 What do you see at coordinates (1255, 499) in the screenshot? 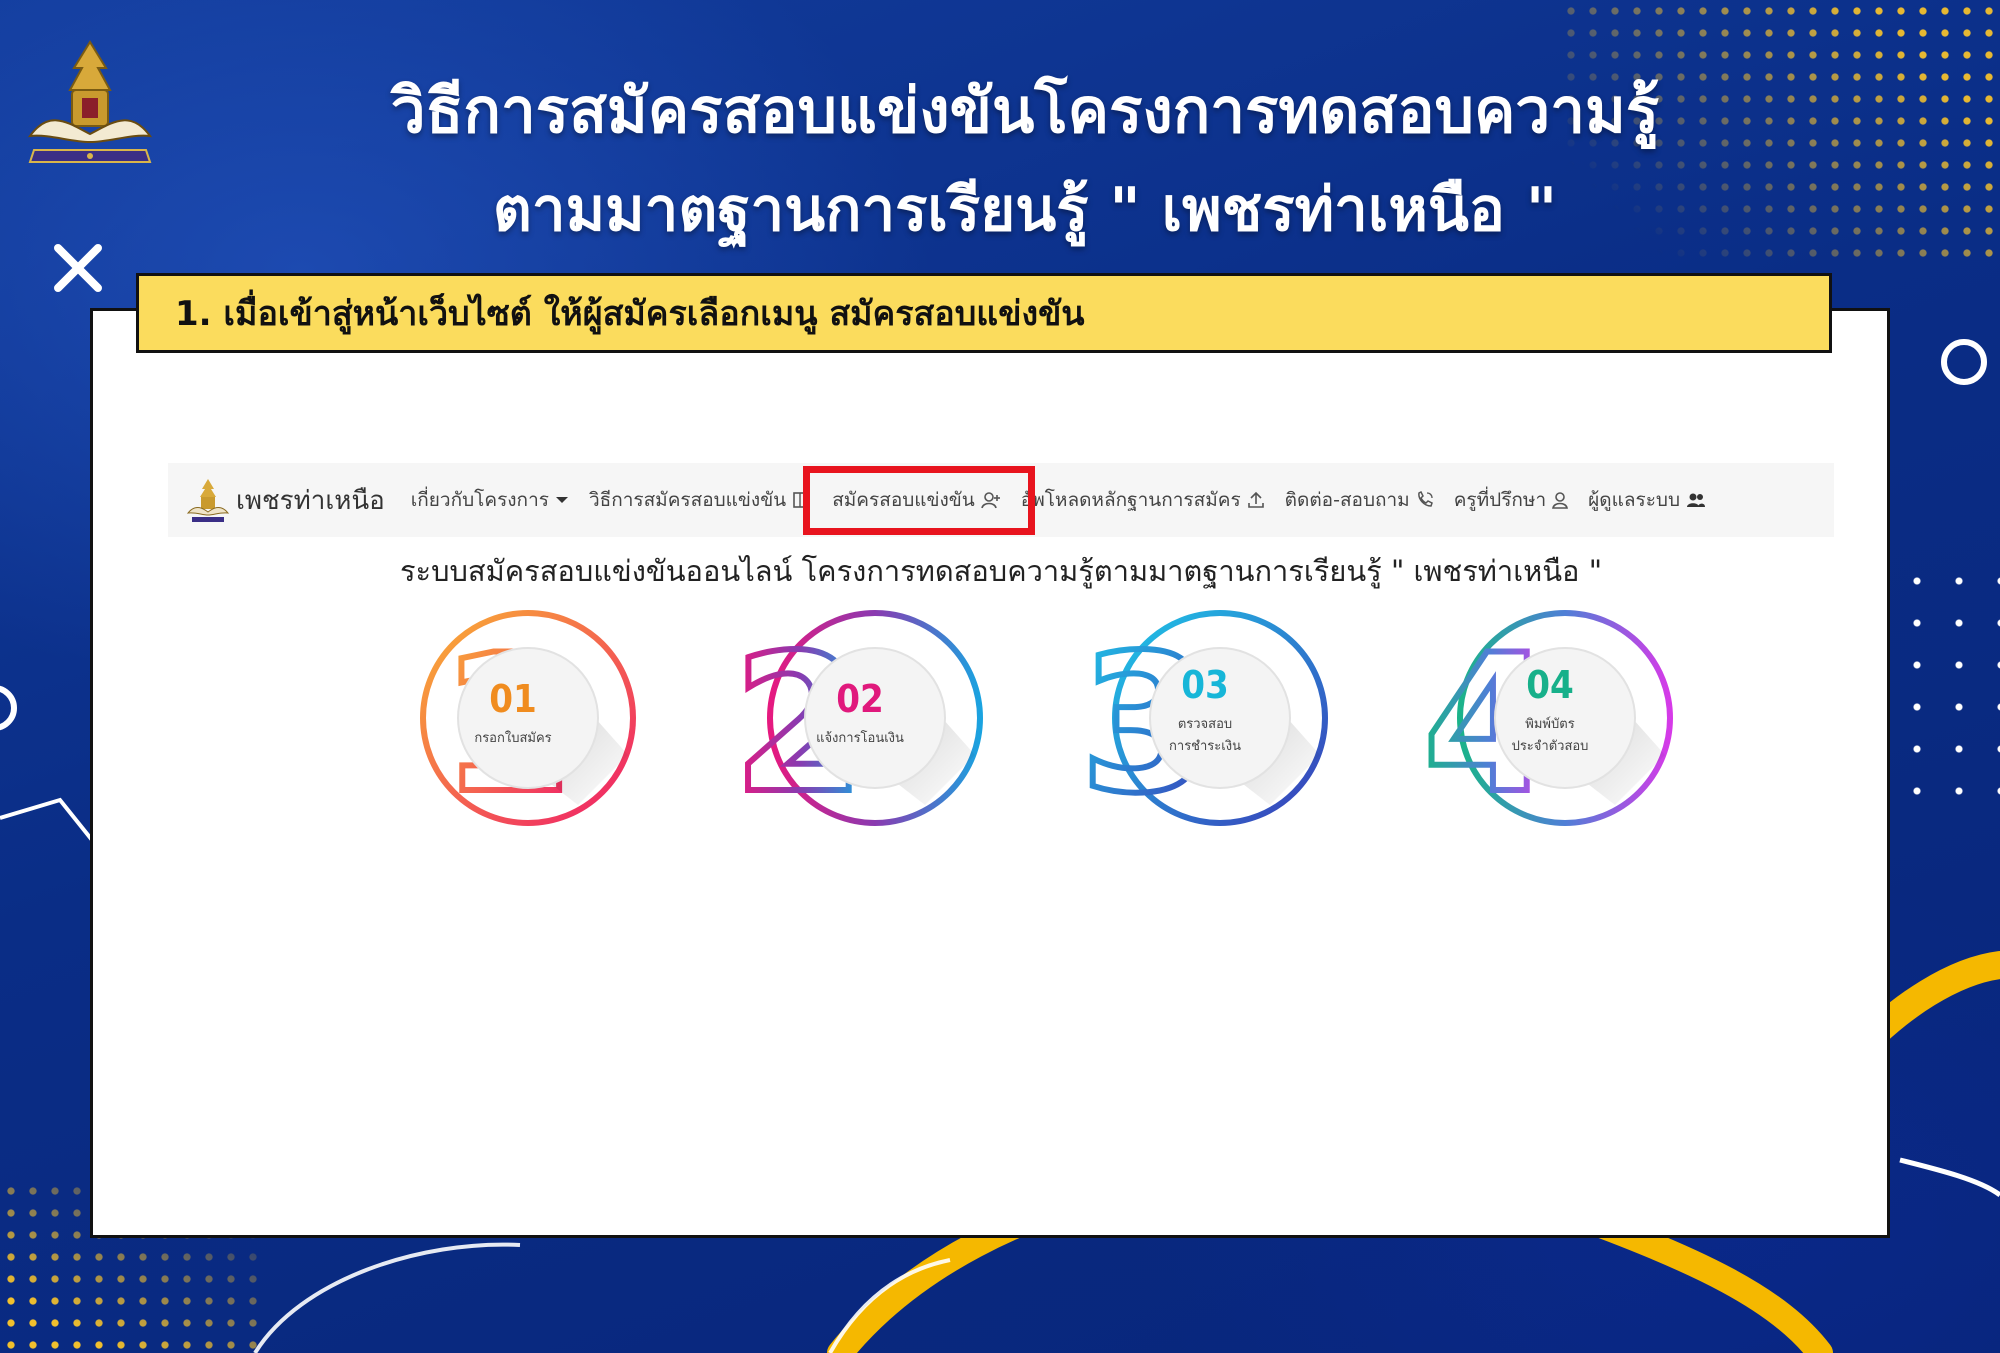
I see `upload-icon` at bounding box center [1255, 499].